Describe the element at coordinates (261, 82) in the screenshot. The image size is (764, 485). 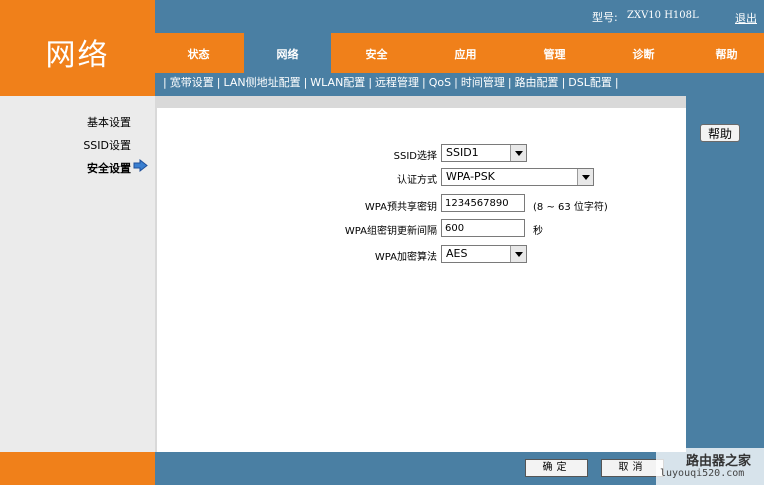
I see `submenu-lan-address: LAN侧地址配置` at that location.